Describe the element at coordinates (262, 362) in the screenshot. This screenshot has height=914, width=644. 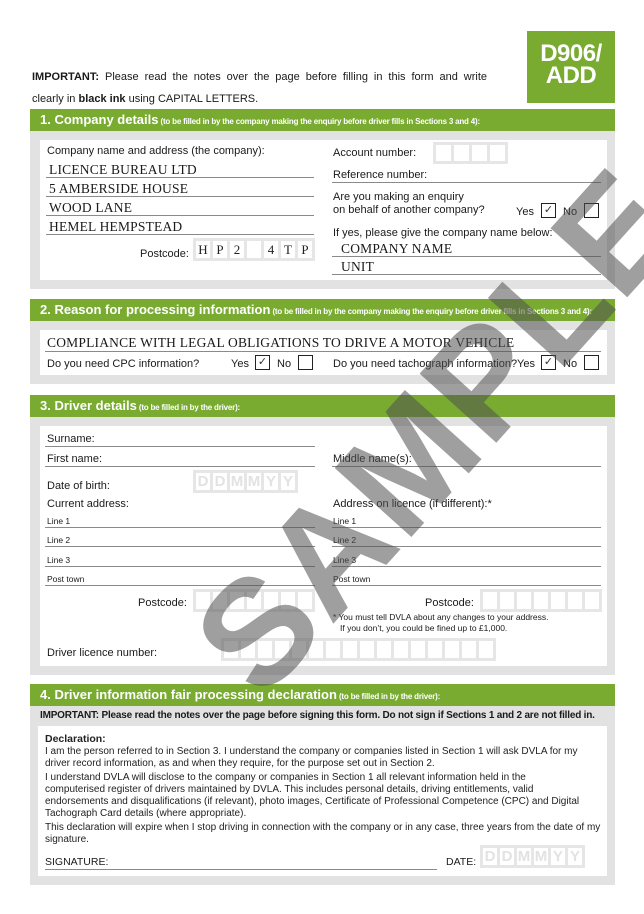
I see `cpc-yes-checkbox: ✓` at that location.